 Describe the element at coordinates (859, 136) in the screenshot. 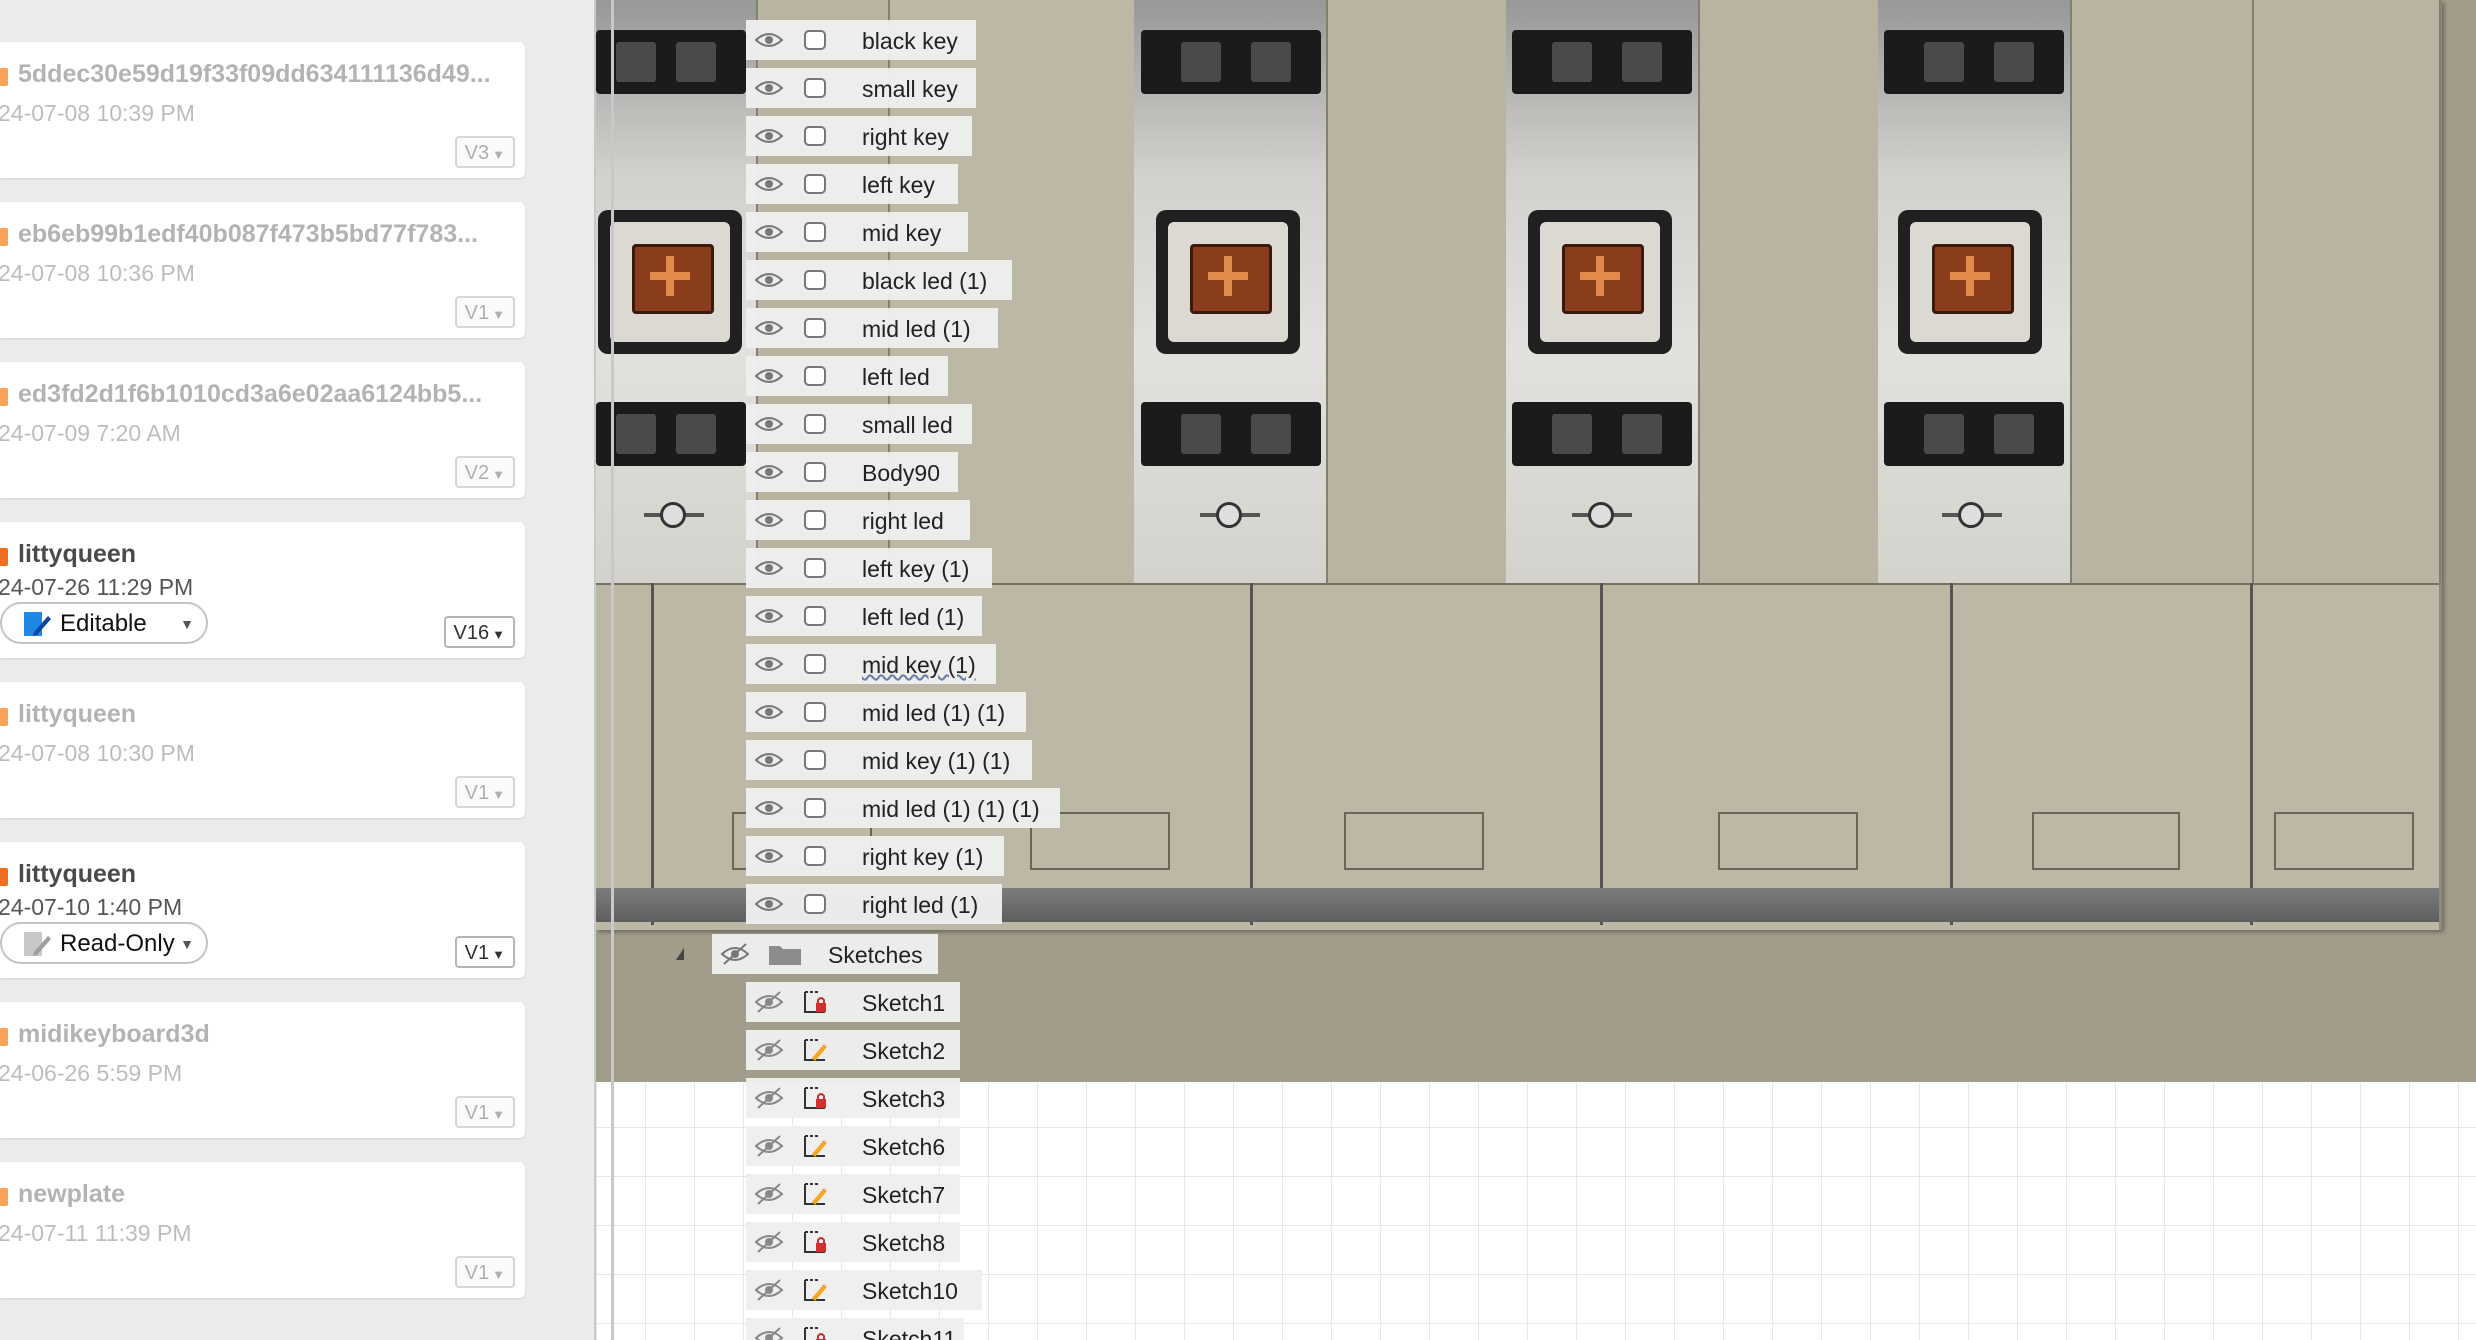

I see `body-tree-item: right key` at that location.